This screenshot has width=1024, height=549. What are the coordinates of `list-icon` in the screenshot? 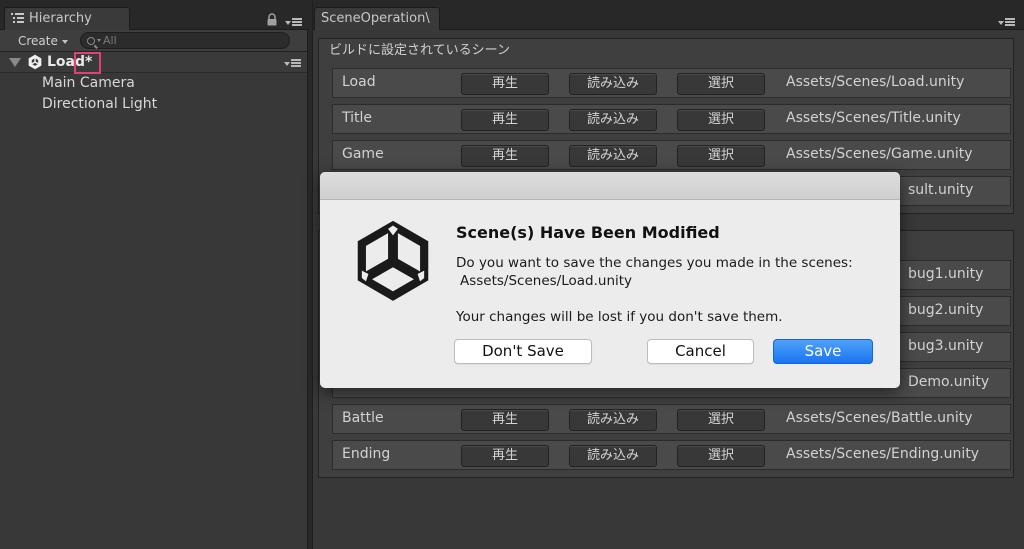 It's located at (17, 18).